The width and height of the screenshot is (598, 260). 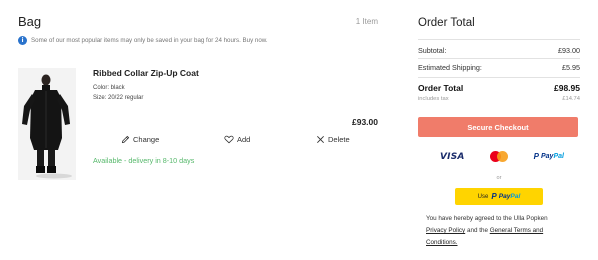 I want to click on delete-label: Delete, so click(x=339, y=139).